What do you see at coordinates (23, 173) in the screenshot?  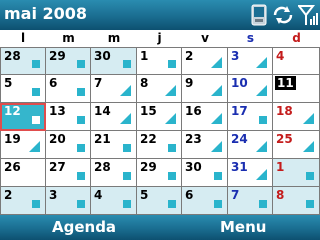 I see `calendar-day: 26` at bounding box center [23, 173].